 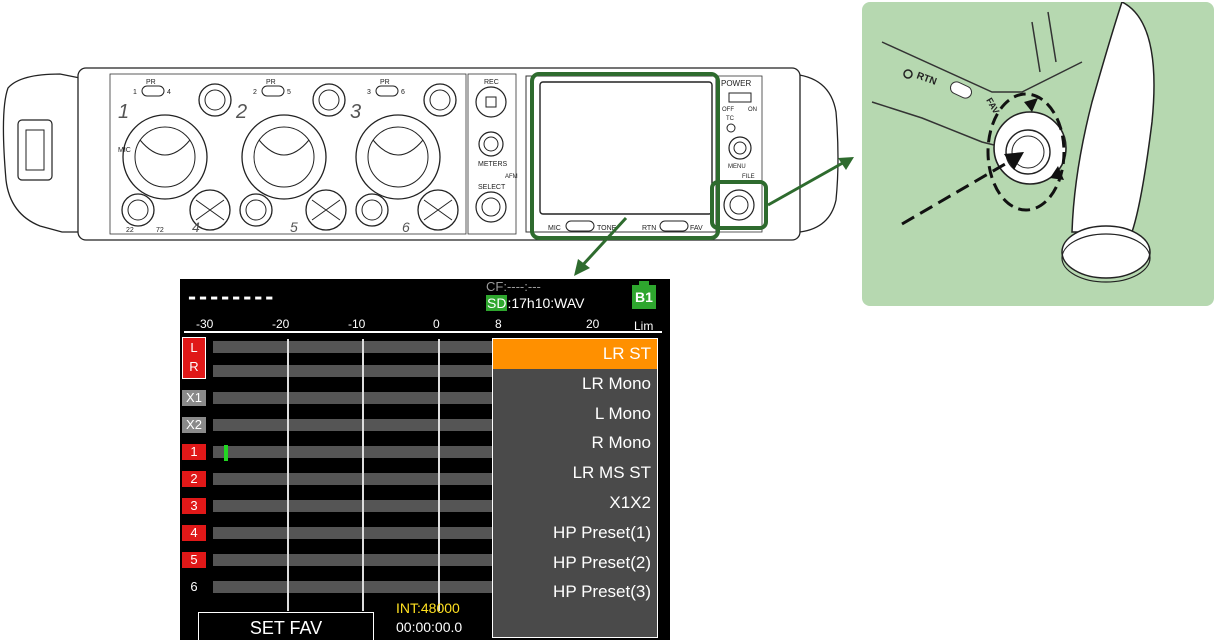 I want to click on svg-text: OFF, so click(x=728, y=110).